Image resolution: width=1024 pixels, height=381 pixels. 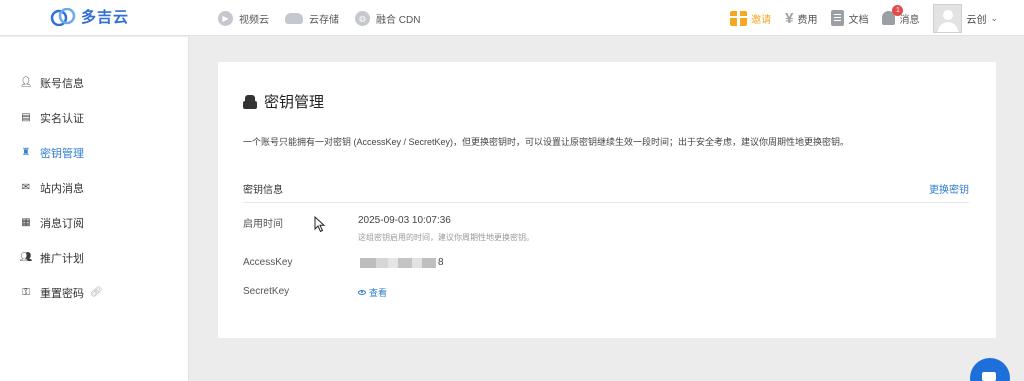 I want to click on sidebar-item-label: 密钥管理, so click(x=62, y=153).